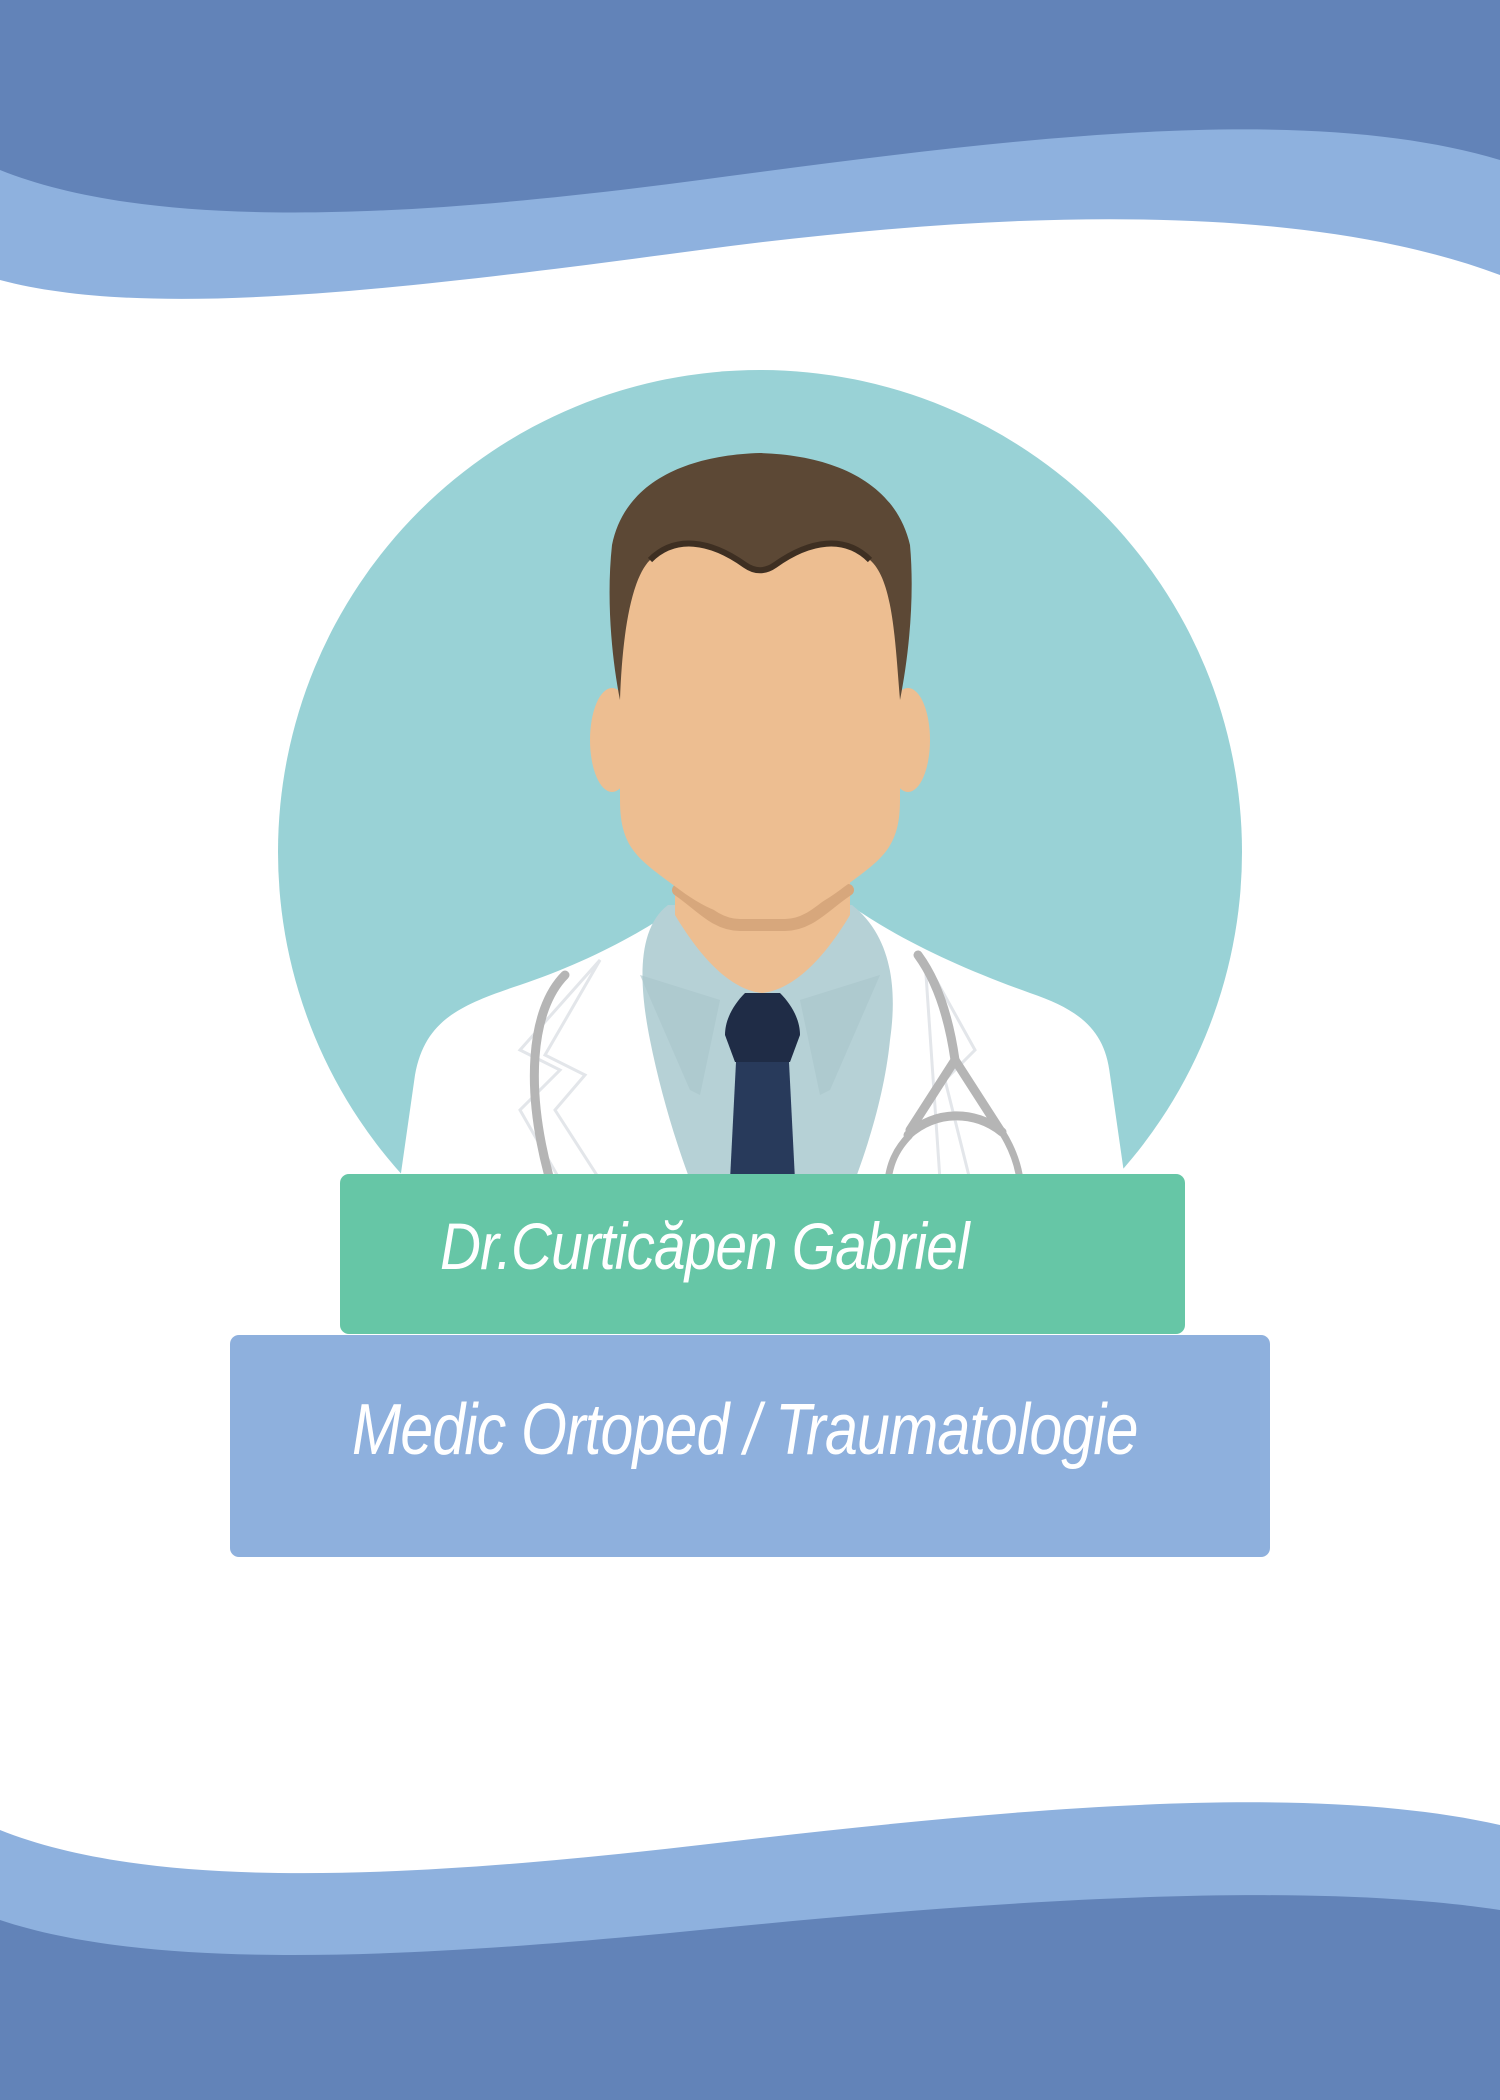  Describe the element at coordinates (745, 1430) in the screenshot. I see `doctor-specialty: Medic Ortoped / Traumatologie` at that location.